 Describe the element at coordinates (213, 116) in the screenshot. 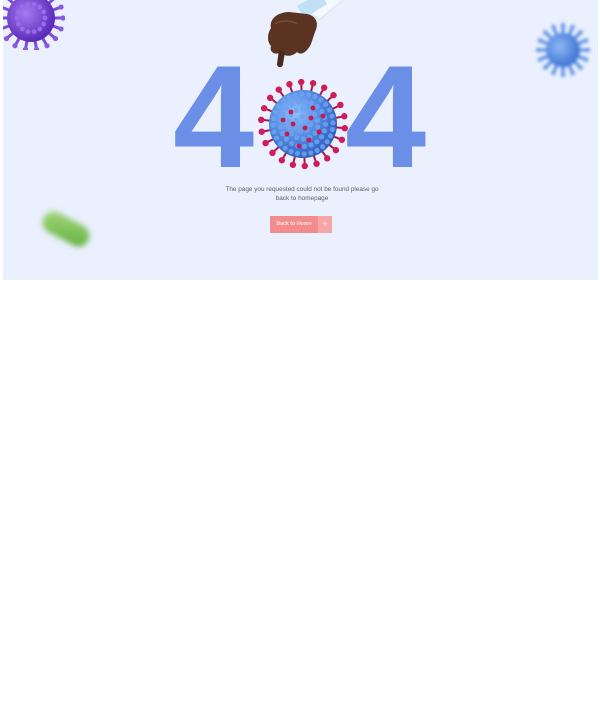

I see `error-digit-left: 4` at that location.